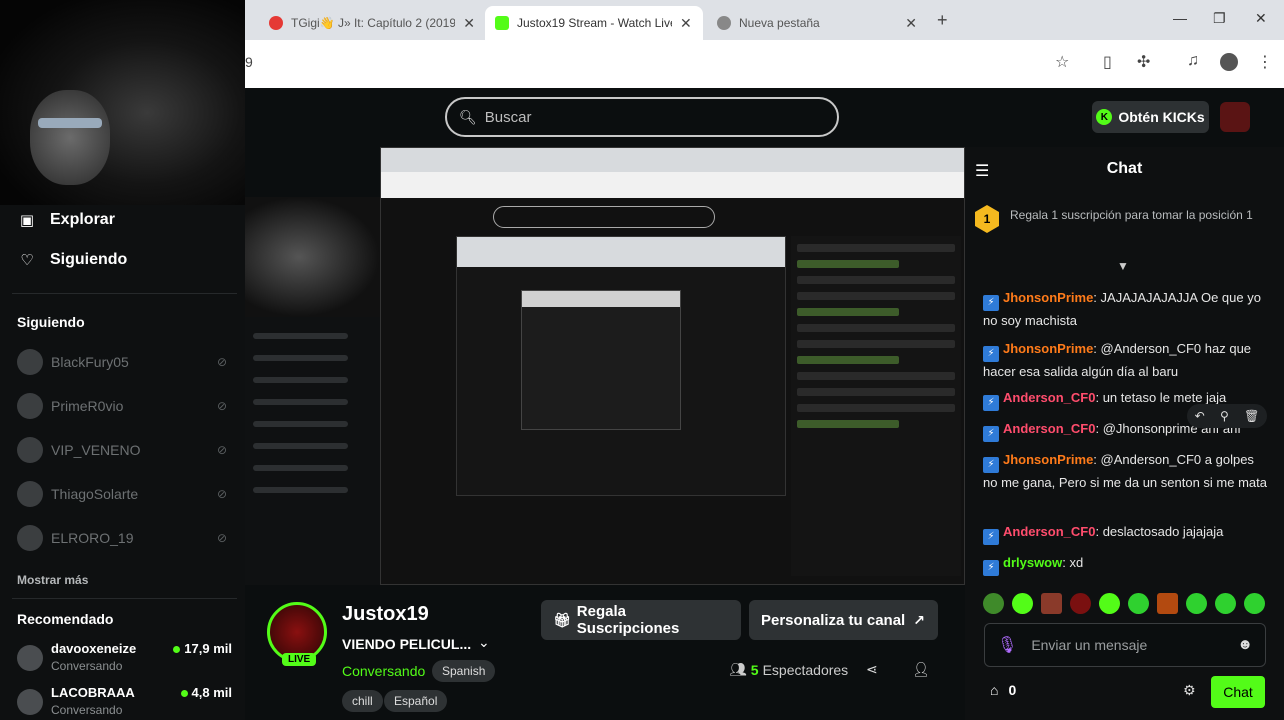 The image size is (1284, 720). Describe the element at coordinates (1200, 416) in the screenshot. I see `reply-icon: ↶` at that location.